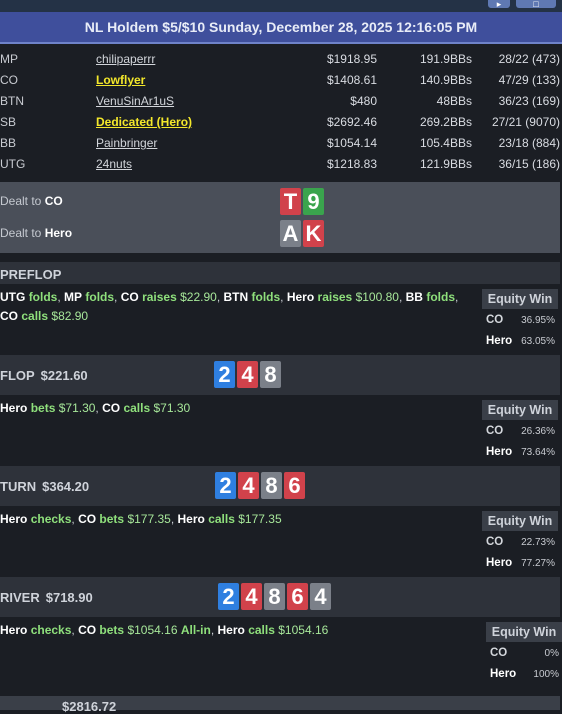 Image resolution: width=562 pixels, height=714 pixels. Describe the element at coordinates (149, 519) in the screenshot. I see `action-amount: $177.35` at that location.